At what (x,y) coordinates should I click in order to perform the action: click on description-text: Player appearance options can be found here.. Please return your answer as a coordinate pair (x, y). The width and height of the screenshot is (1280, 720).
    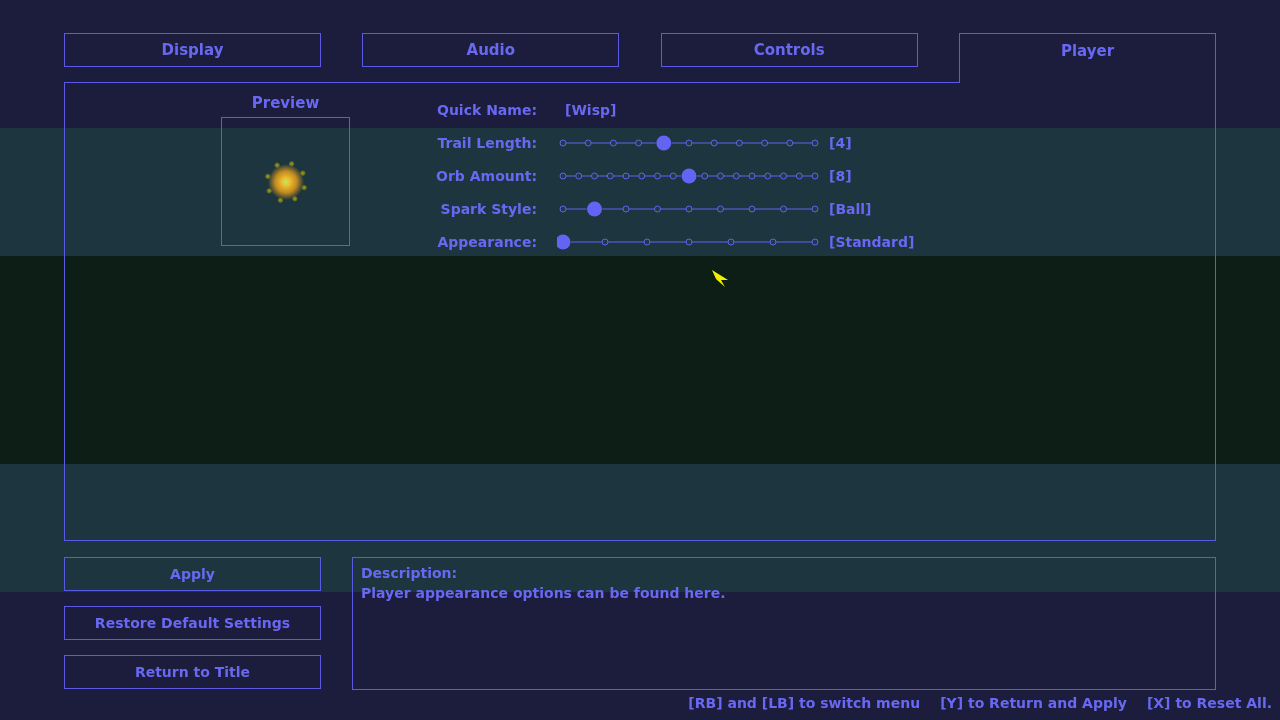
    Looking at the image, I should click on (544, 593).